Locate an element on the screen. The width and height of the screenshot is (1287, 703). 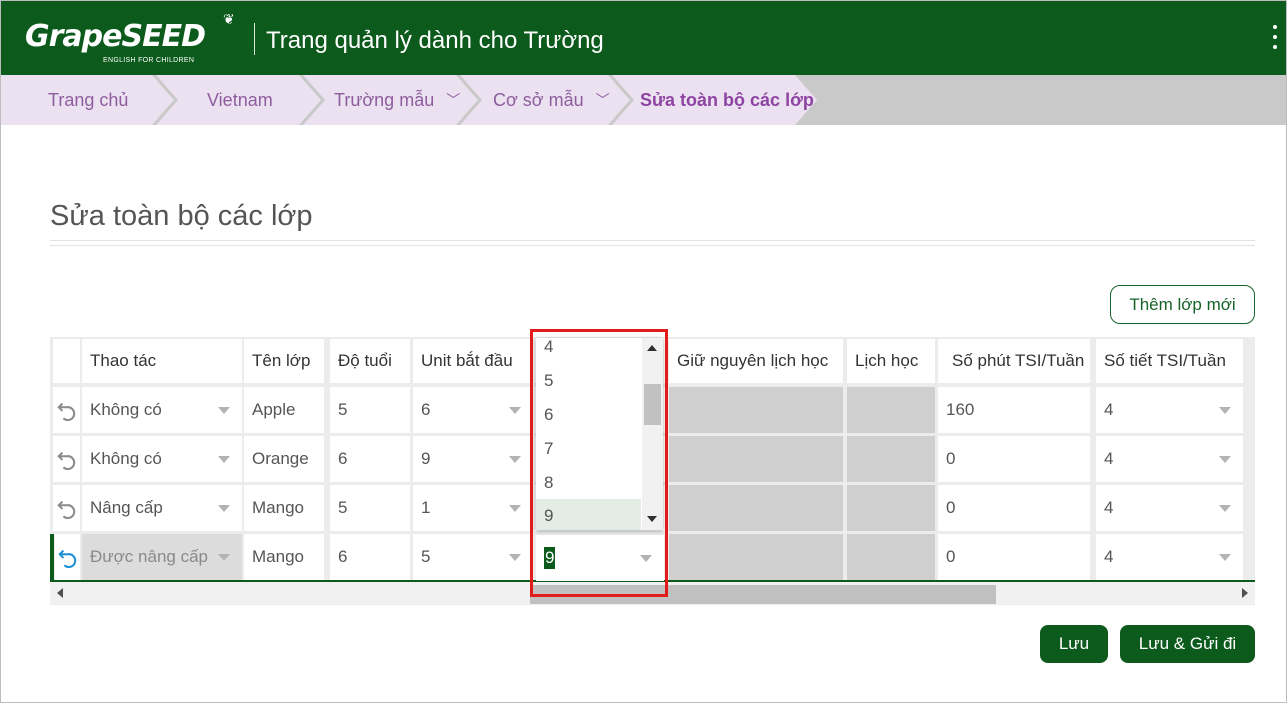
logo-subtitle: ENGLISH FOR CHILDREN is located at coordinates (149, 60).